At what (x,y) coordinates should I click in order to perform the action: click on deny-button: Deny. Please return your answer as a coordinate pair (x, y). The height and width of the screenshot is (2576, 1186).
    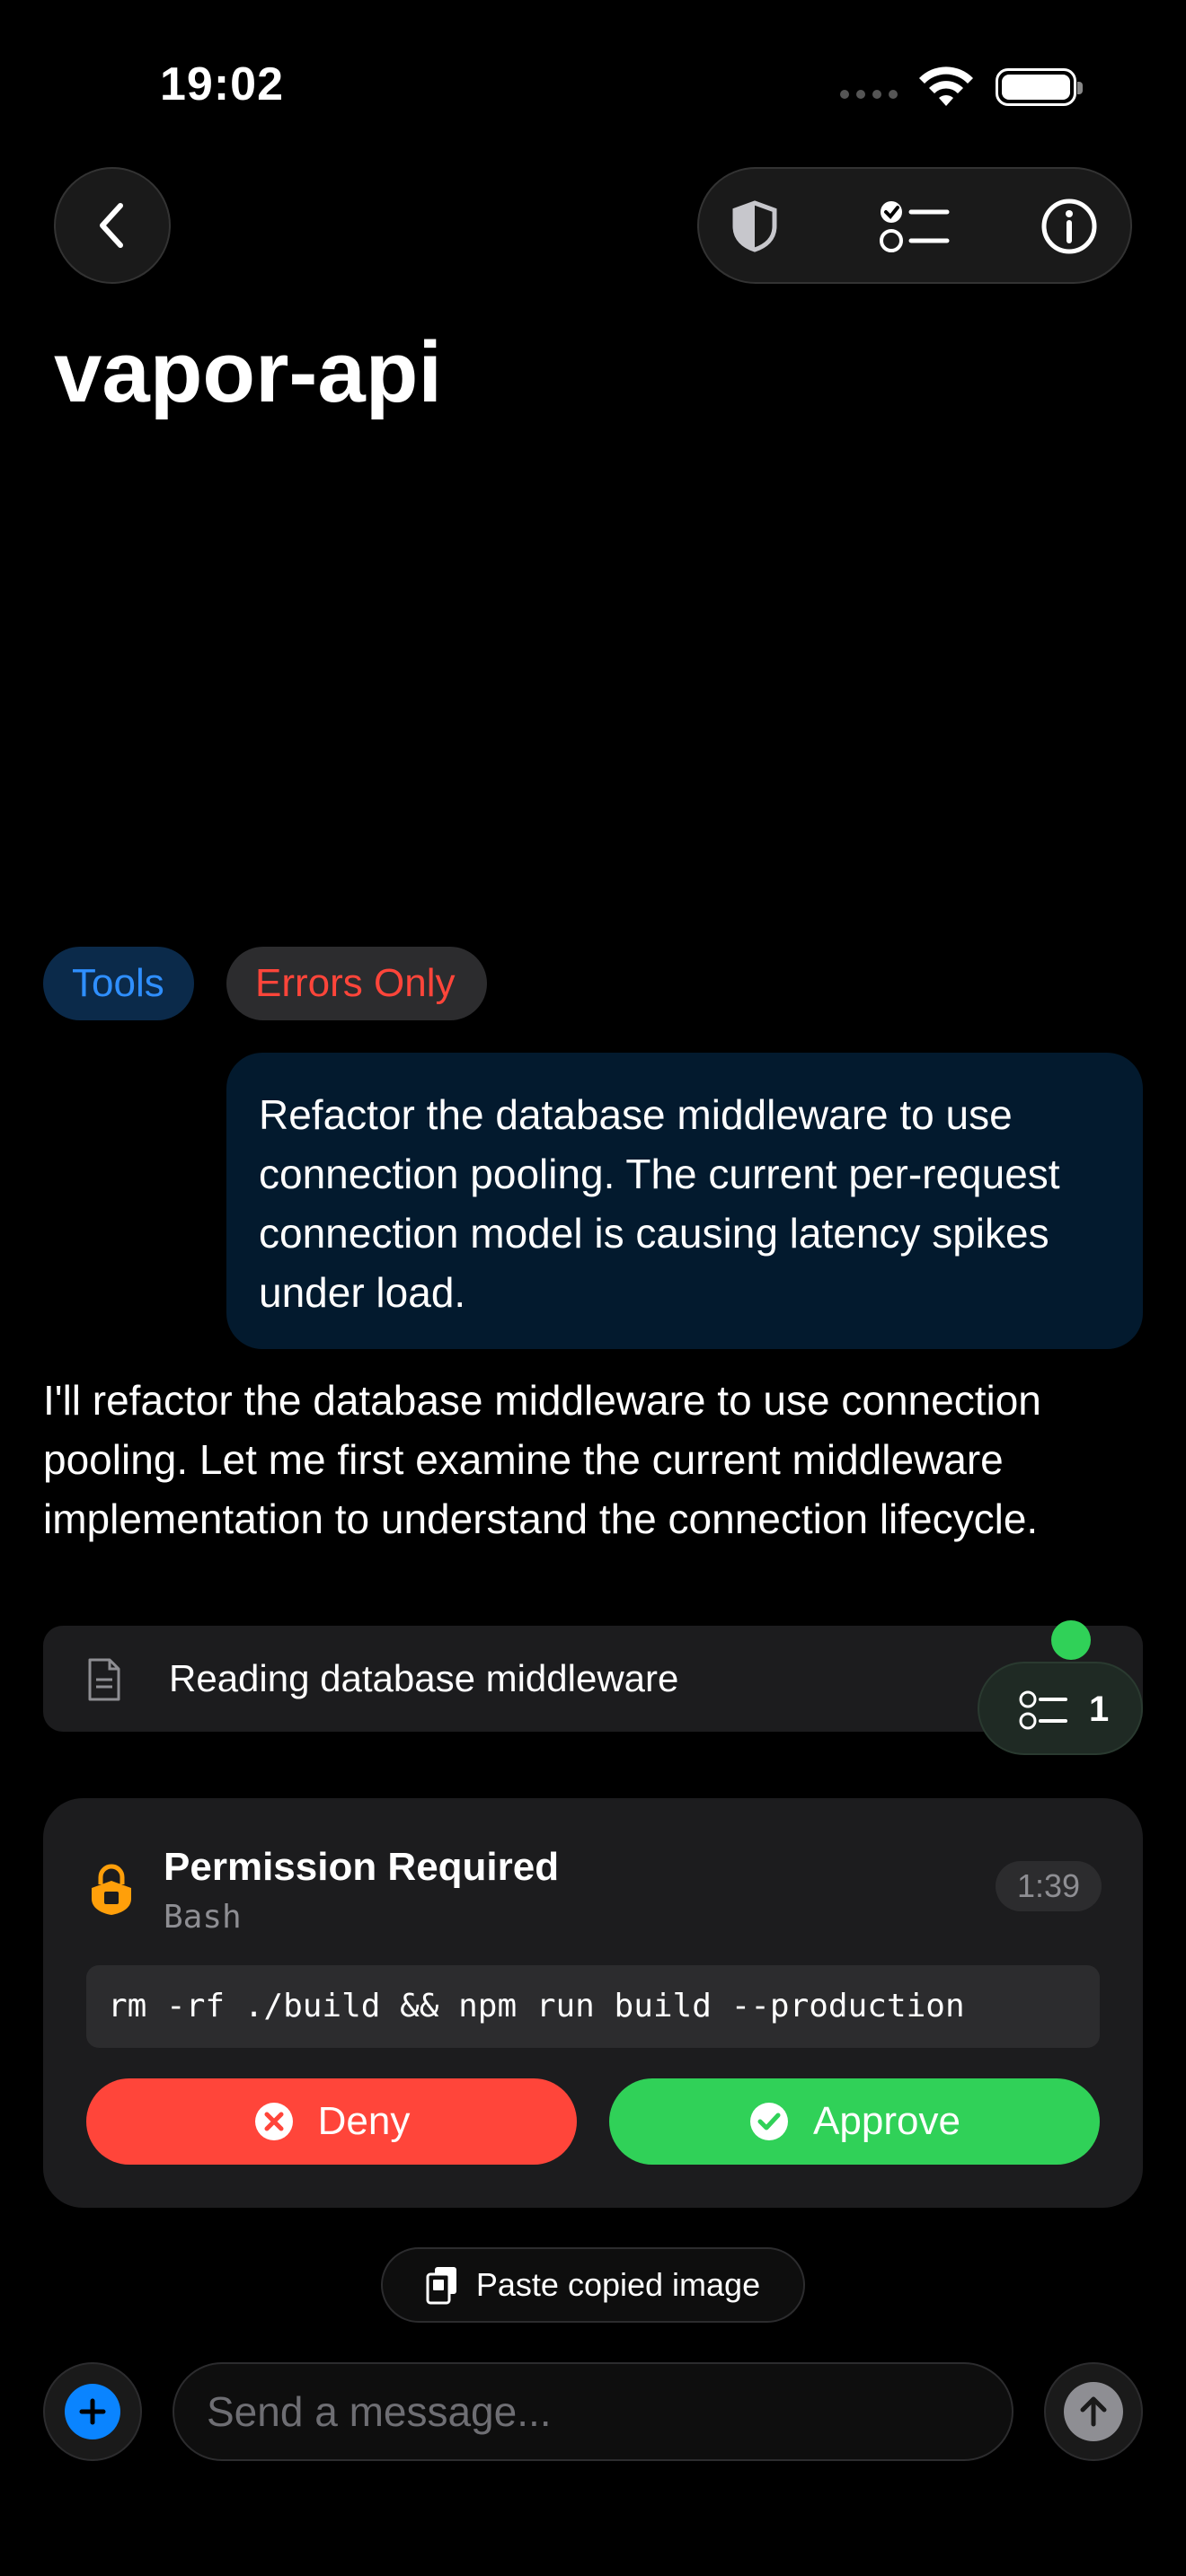
    Looking at the image, I should click on (331, 2121).